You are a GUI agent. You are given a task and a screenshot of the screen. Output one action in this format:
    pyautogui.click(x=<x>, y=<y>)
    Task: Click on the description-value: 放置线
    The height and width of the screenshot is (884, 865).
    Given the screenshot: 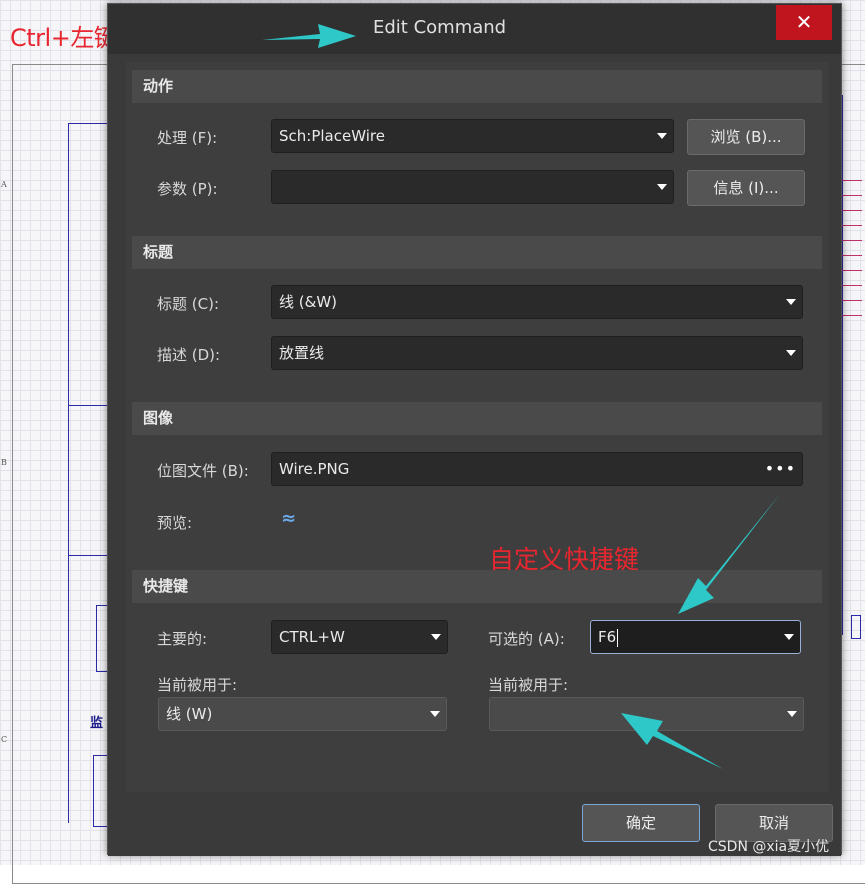 What is the action you would take?
    pyautogui.click(x=302, y=353)
    